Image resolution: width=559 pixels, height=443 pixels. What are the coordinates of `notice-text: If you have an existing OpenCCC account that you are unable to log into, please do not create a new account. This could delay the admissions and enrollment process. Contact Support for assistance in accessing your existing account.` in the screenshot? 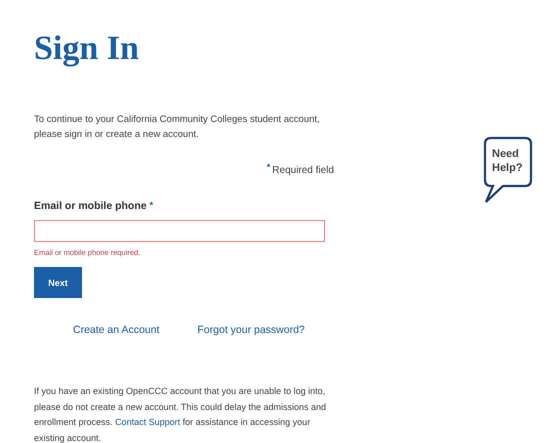 It's located at (181, 414).